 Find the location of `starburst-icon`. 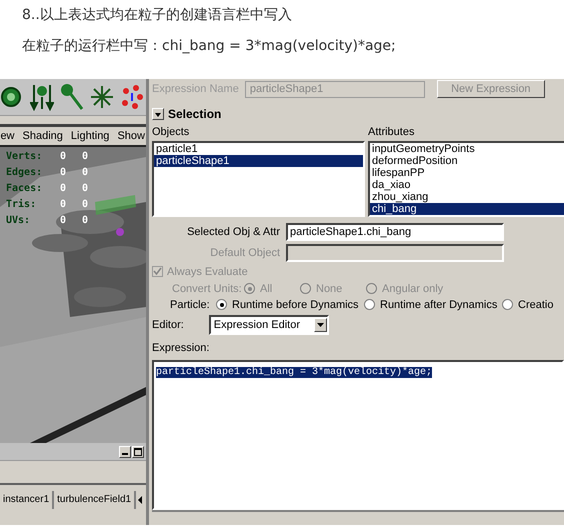

starburst-icon is located at coordinates (102, 97).